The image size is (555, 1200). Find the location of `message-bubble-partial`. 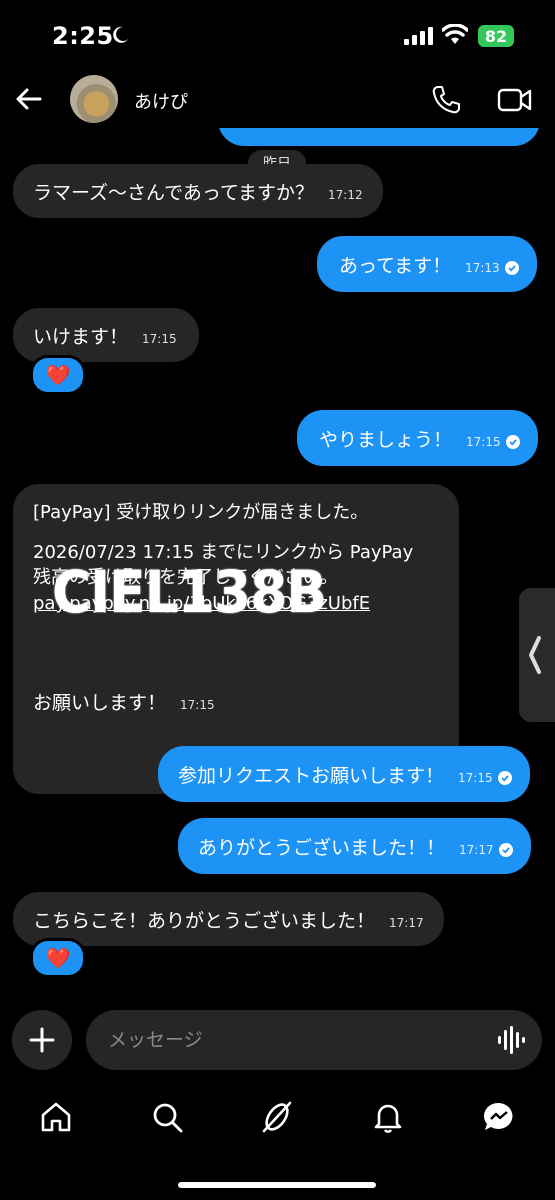

message-bubble-partial is located at coordinates (379, 137).